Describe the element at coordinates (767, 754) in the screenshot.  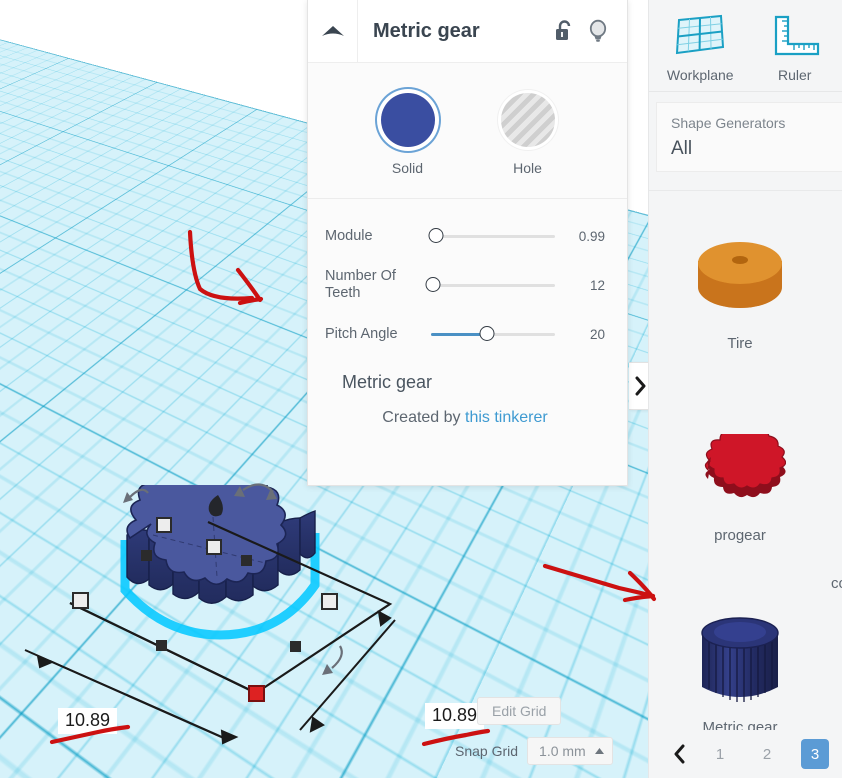
I see `pagination-page-2: 2` at that location.